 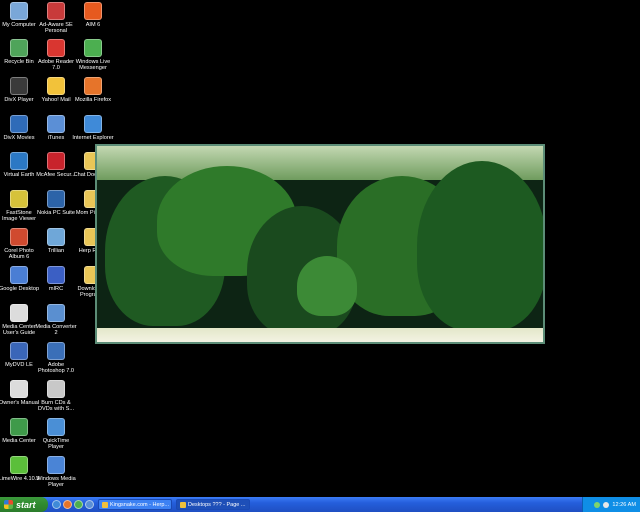 I want to click on quick-launch, so click(x=73, y=504).